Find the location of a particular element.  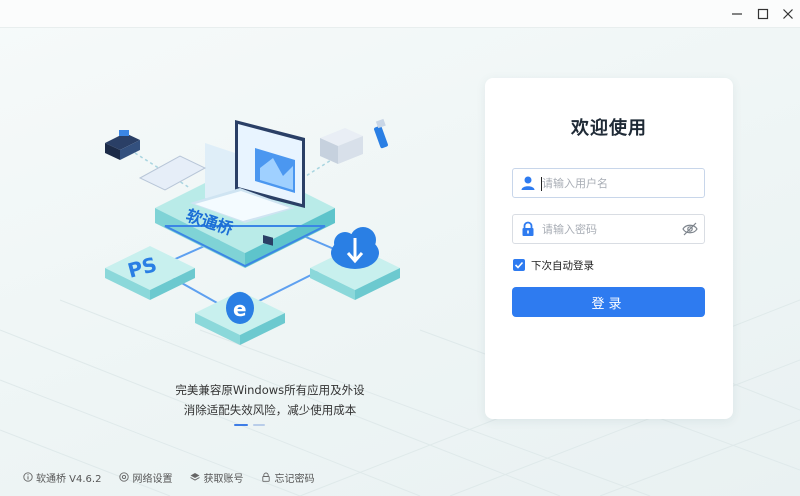

get-account-link: 获取账号 is located at coordinates (216, 477).